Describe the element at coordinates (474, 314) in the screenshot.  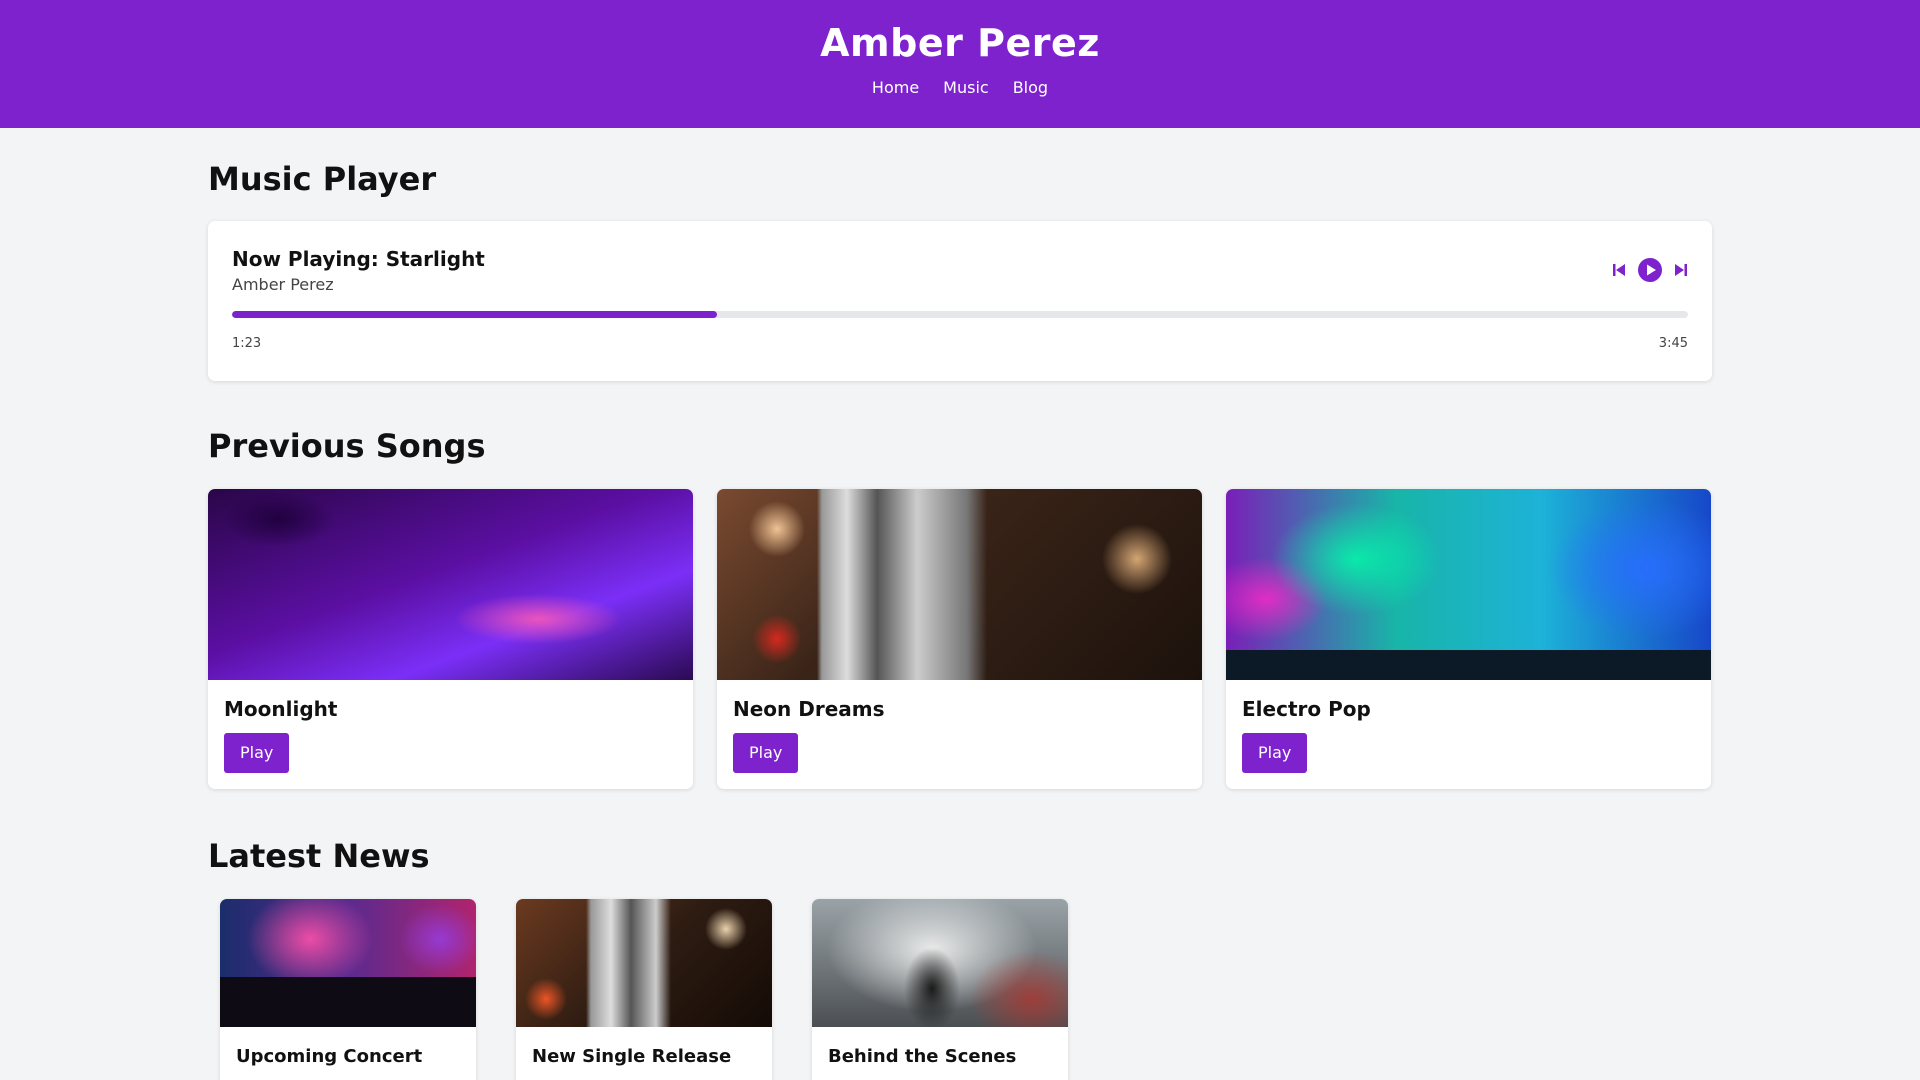
I see `progress-fill` at that location.